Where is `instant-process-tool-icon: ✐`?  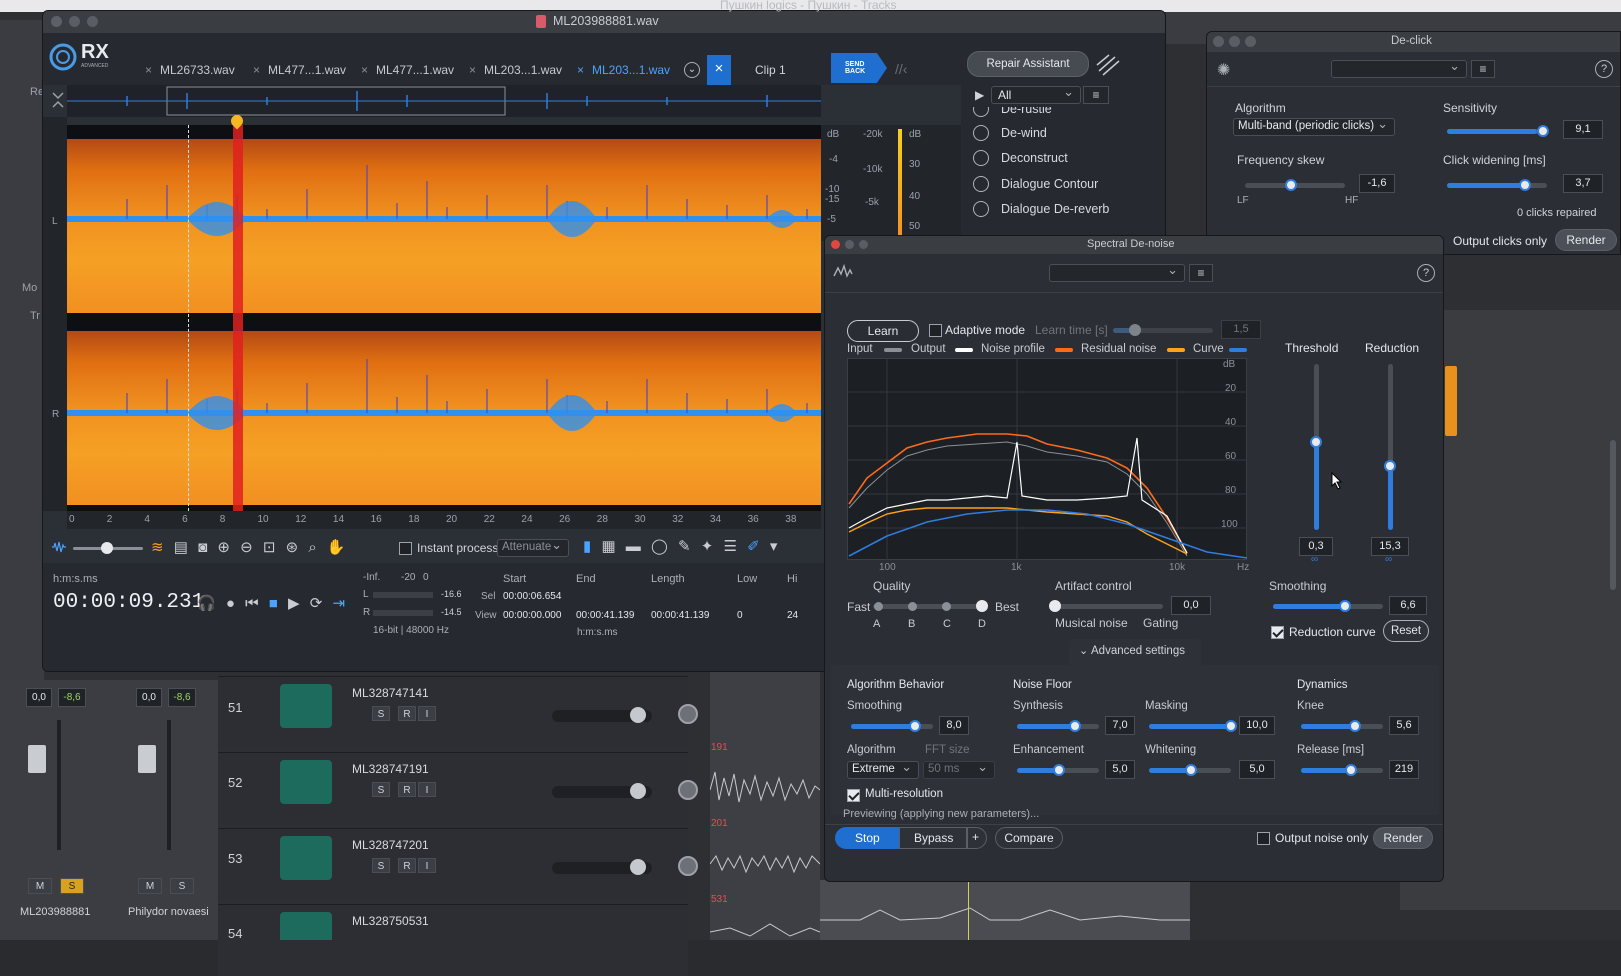
instant-process-tool-icon: ✐ is located at coordinates (753, 546).